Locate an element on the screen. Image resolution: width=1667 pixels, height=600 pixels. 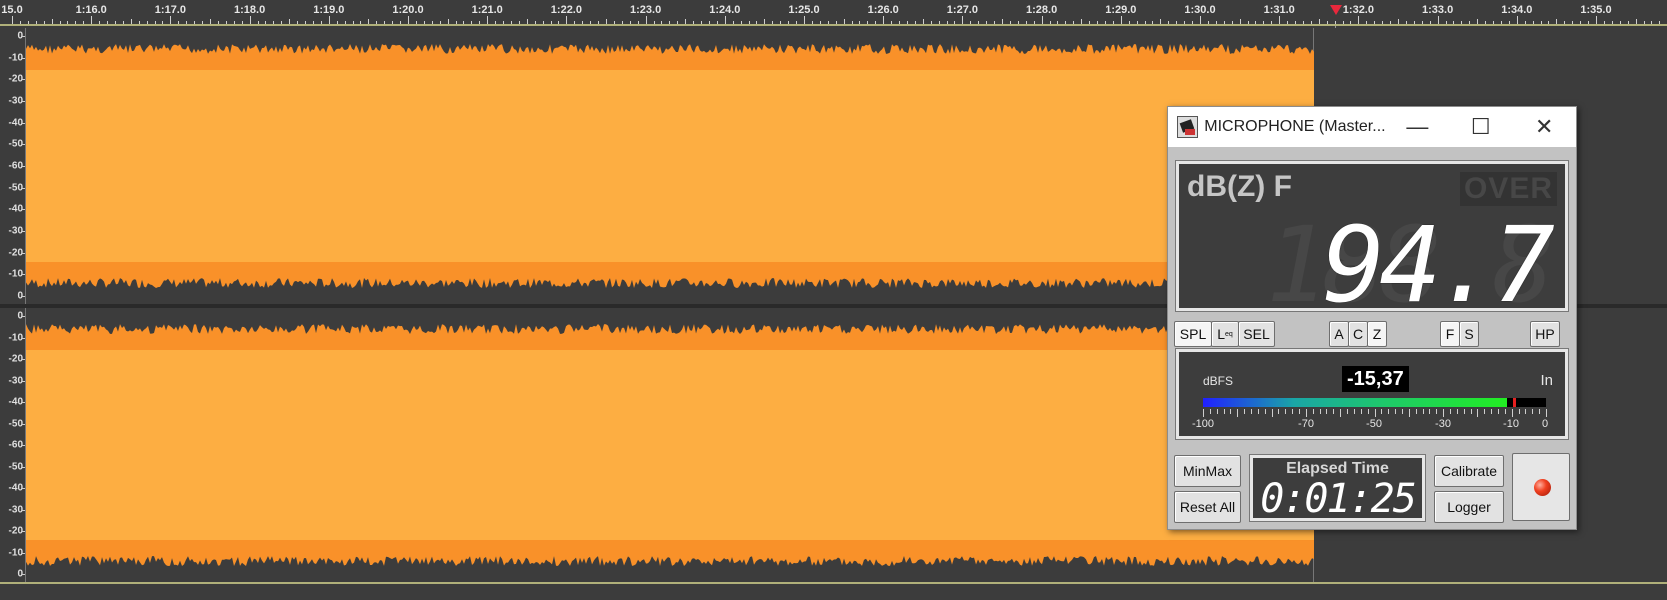
c-weighting-button: C is located at coordinates (1358, 334).